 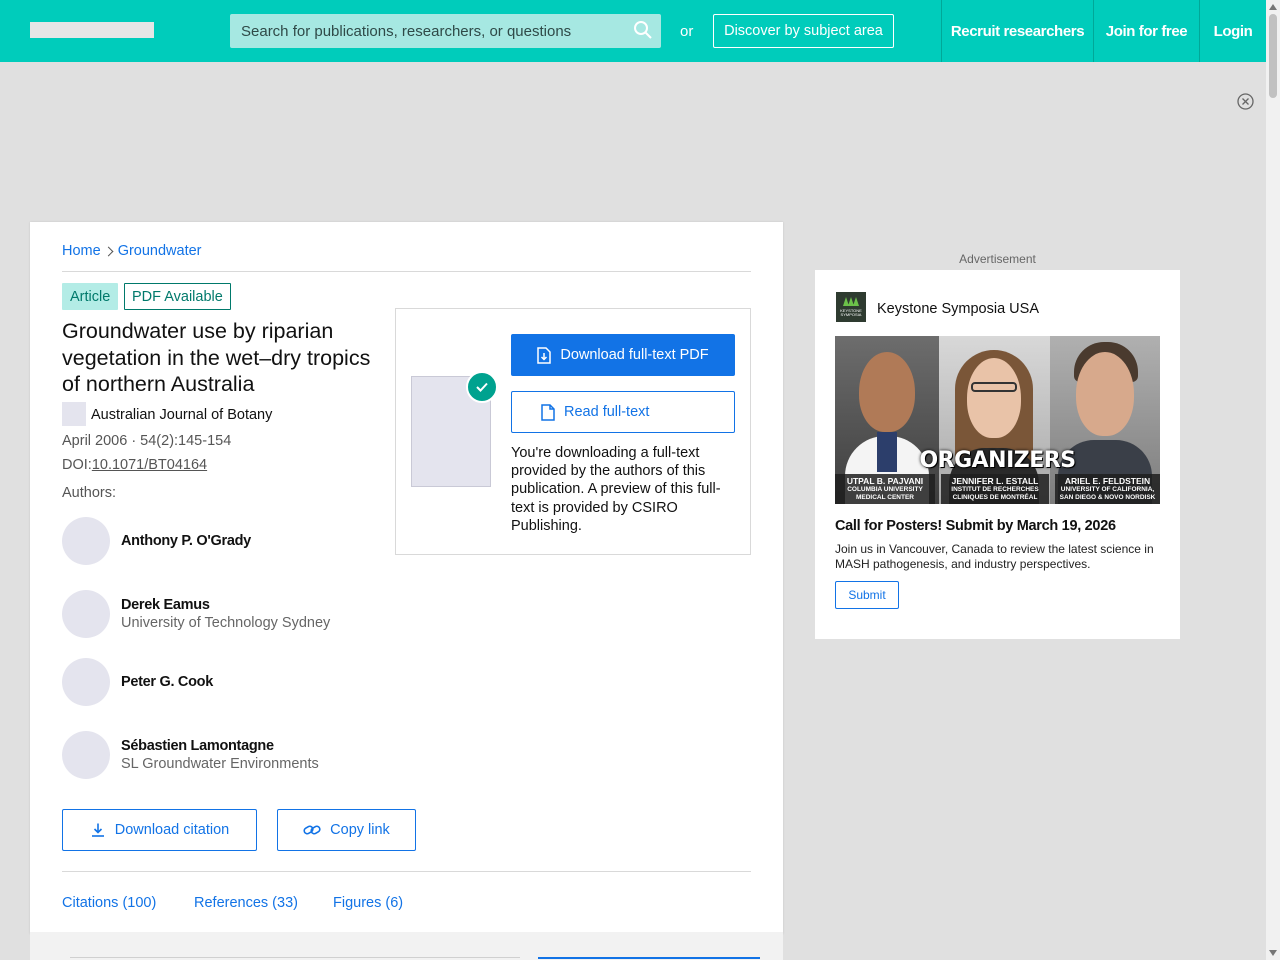 I want to click on author-name-link: Sébastien Lamontagne, so click(x=197, y=746).